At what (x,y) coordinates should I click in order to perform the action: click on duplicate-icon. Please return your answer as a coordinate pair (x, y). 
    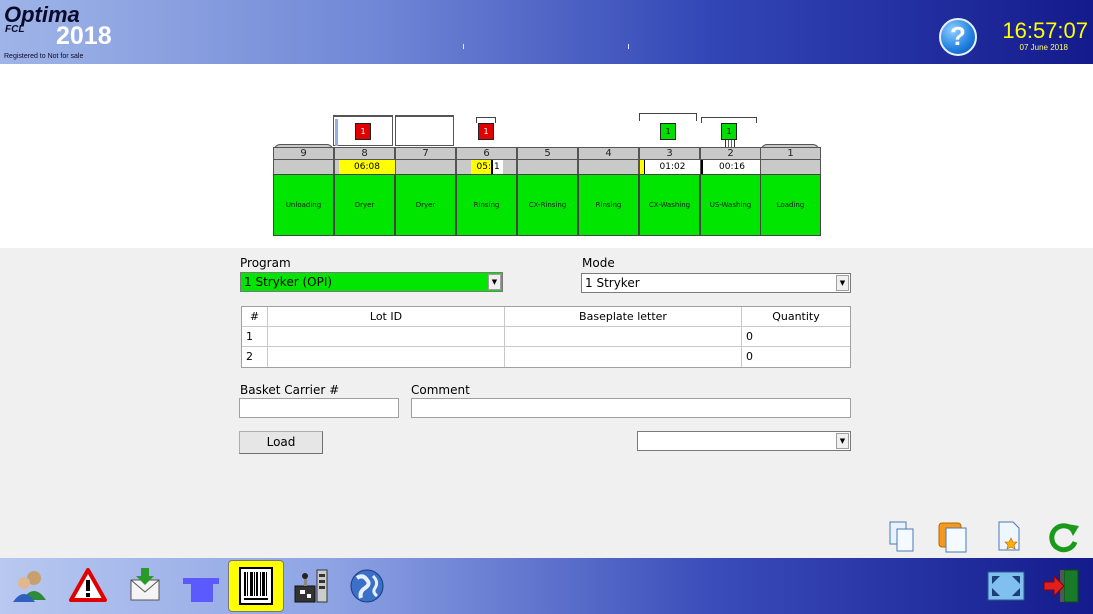
    Looking at the image, I should click on (952, 537).